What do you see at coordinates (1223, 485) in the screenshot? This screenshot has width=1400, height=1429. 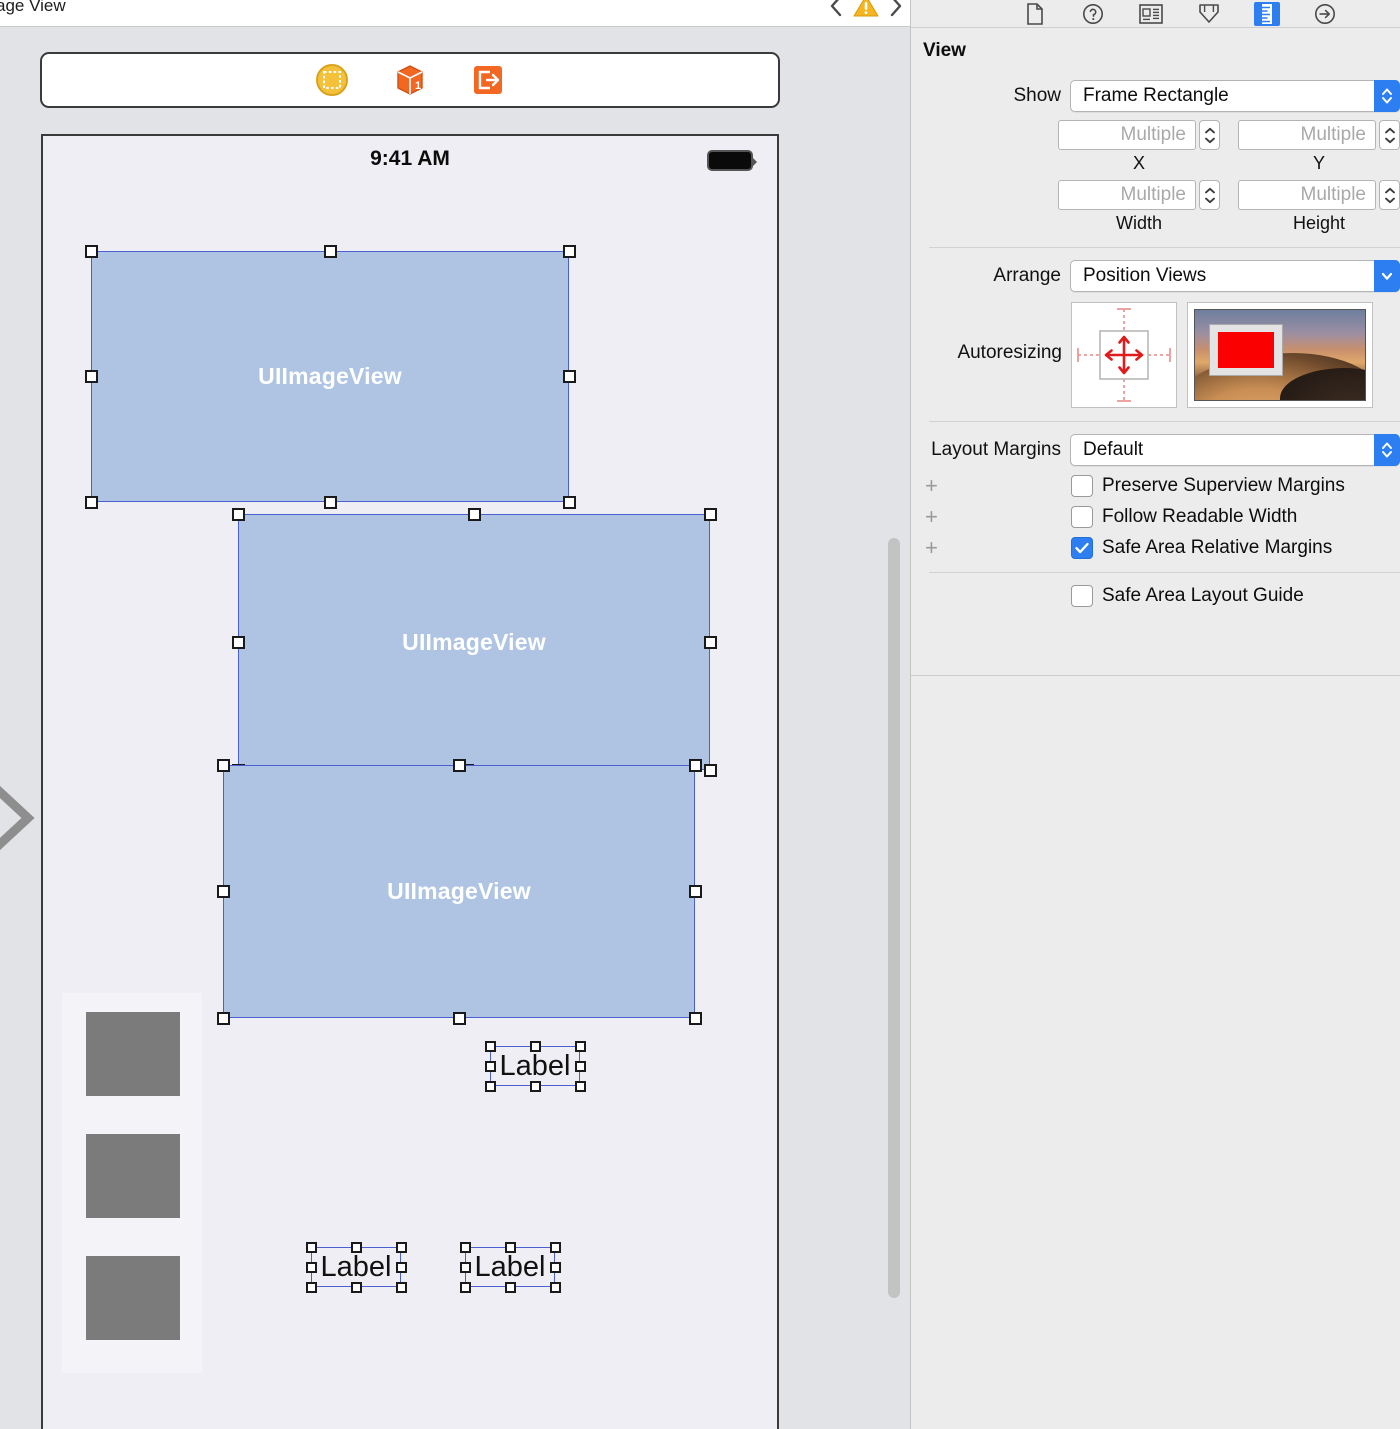 I see `preserve-superview-margins-label: Preserve Superview Margins` at bounding box center [1223, 485].